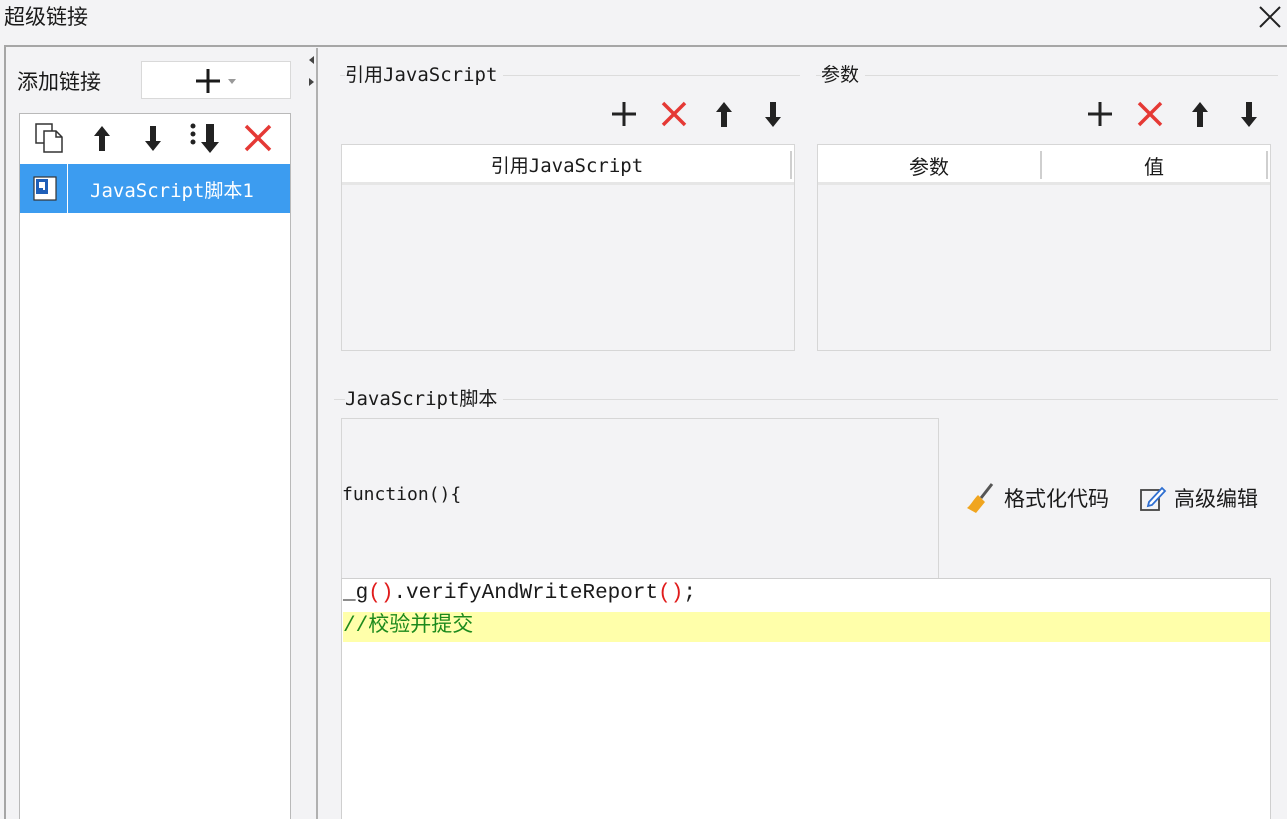  What do you see at coordinates (102, 138) in the screenshot?
I see `arrow-up-icon` at bounding box center [102, 138].